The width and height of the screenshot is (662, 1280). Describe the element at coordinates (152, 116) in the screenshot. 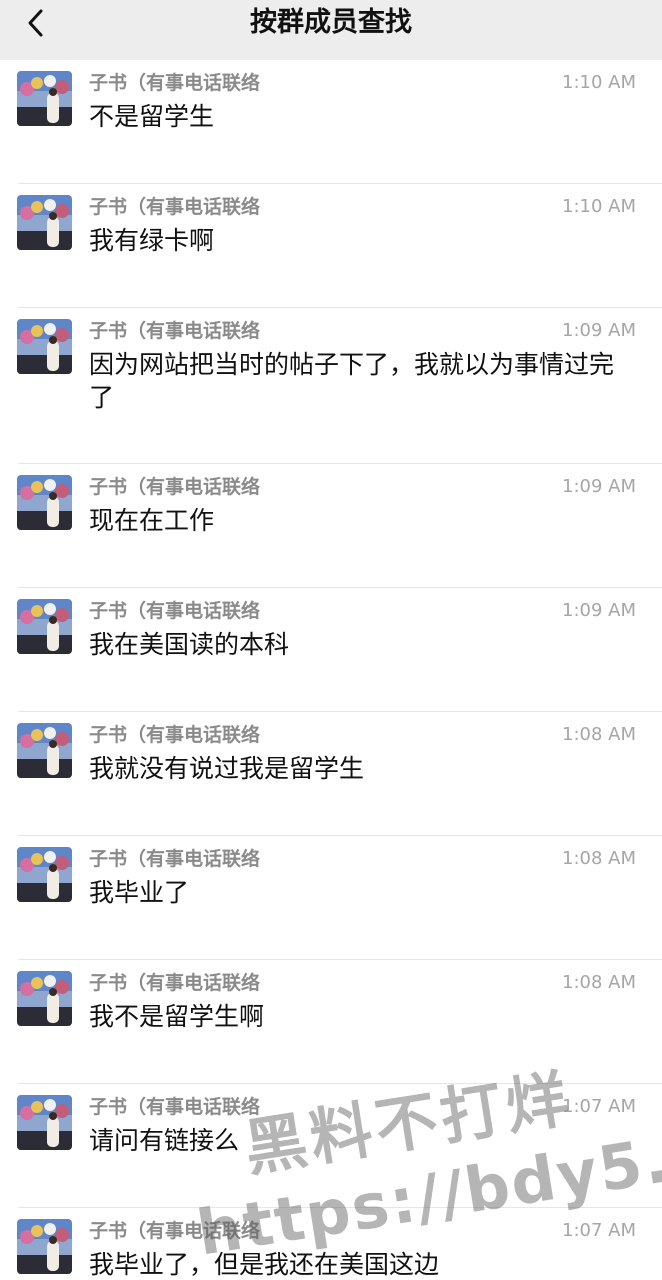

I see `message-text: 不是留学生` at that location.